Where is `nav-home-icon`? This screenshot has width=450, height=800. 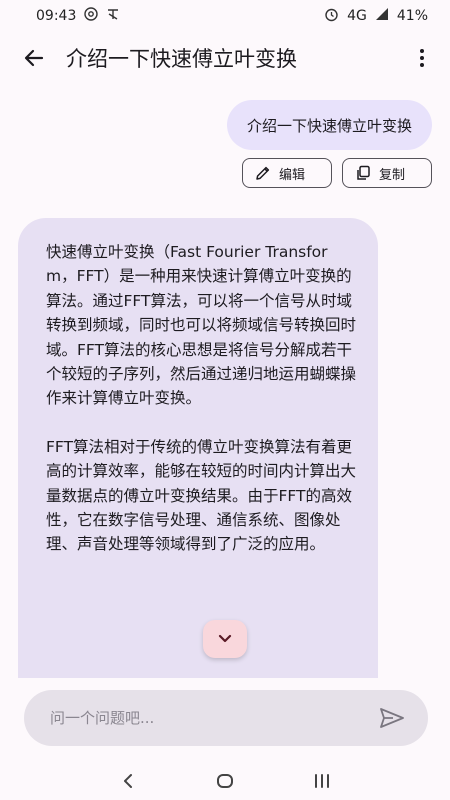
nav-home-icon is located at coordinates (224, 781).